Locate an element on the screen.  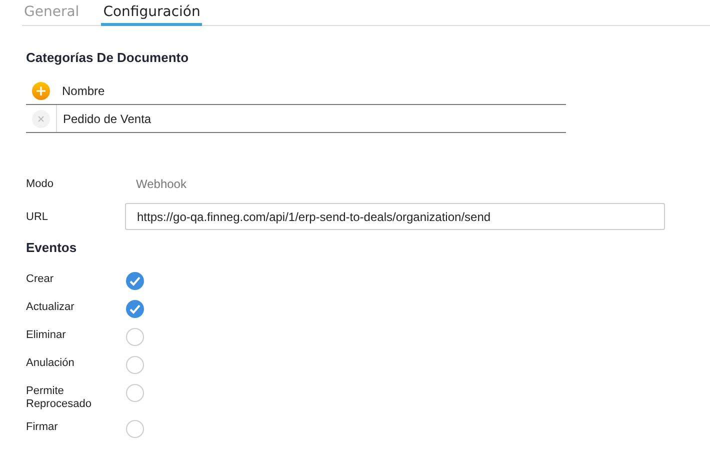
checkbox-label: Firmar is located at coordinates (42, 427).